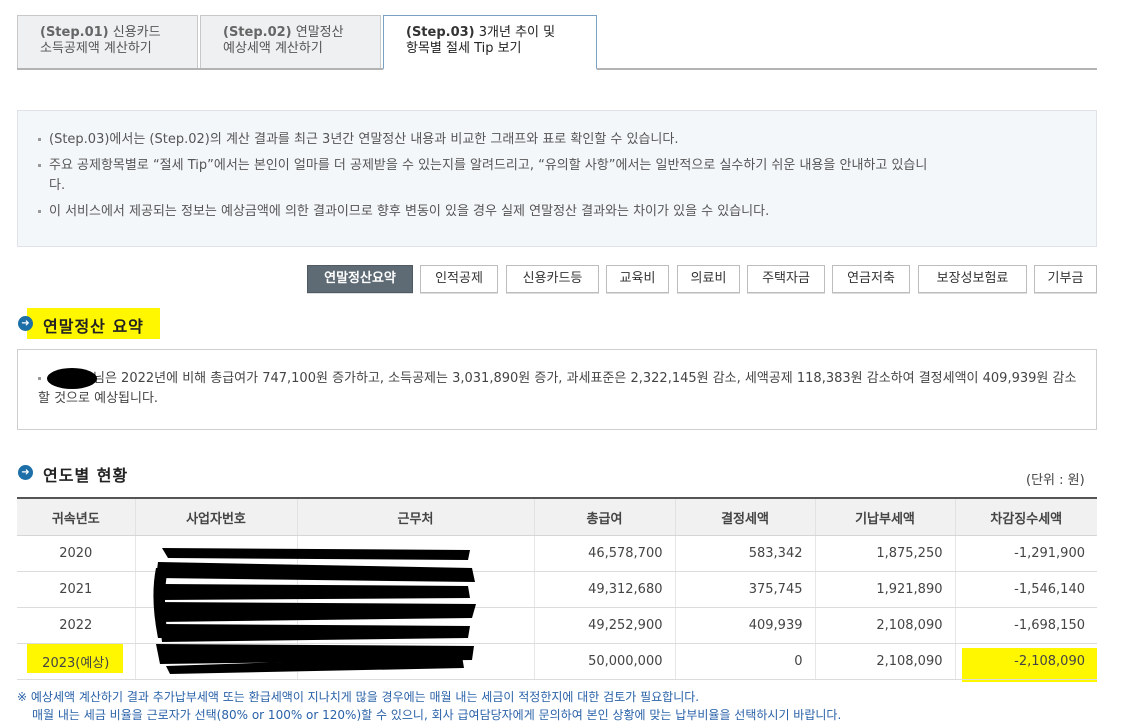 The height and width of the screenshot is (728, 1122). I want to click on tab-step-label: (Step.02), so click(257, 32).